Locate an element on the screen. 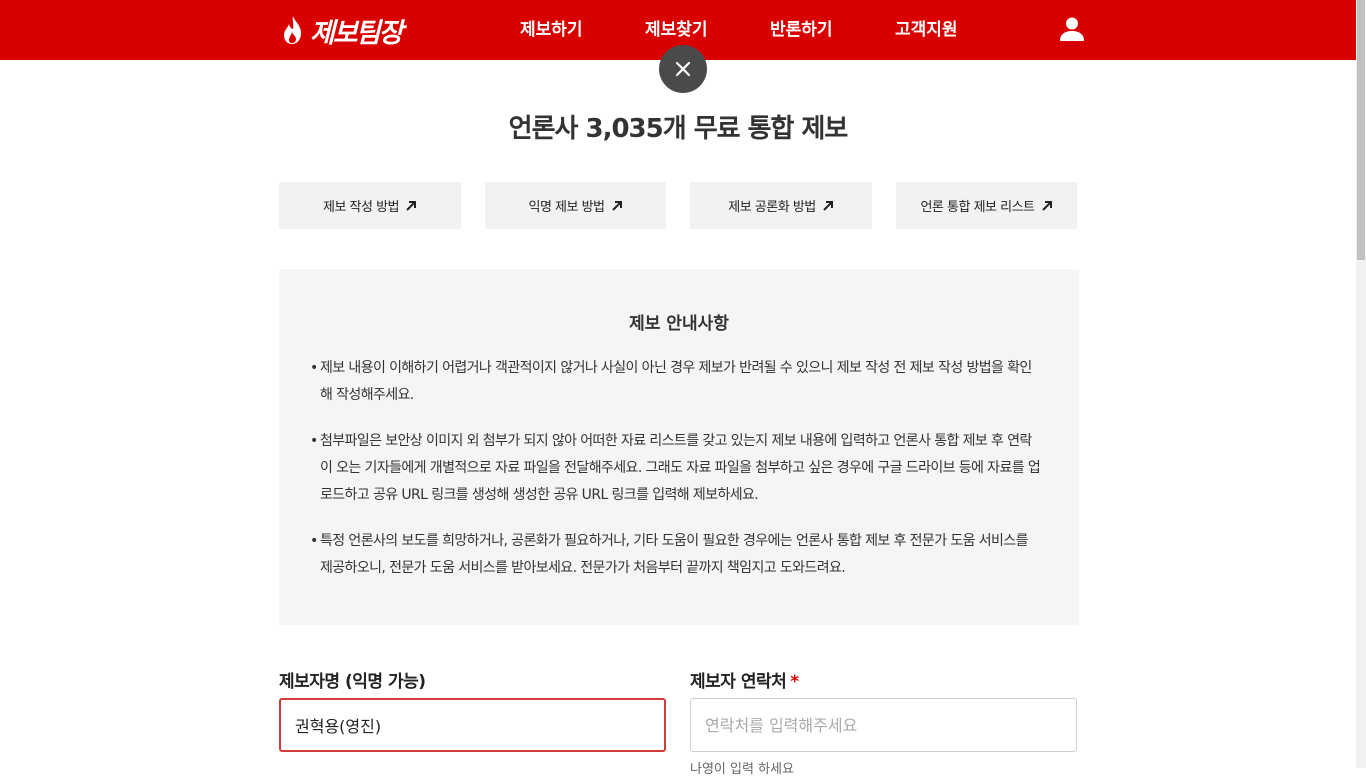 The height and width of the screenshot is (777, 1366). notice-title: 제보 안내사항 is located at coordinates (679, 324).